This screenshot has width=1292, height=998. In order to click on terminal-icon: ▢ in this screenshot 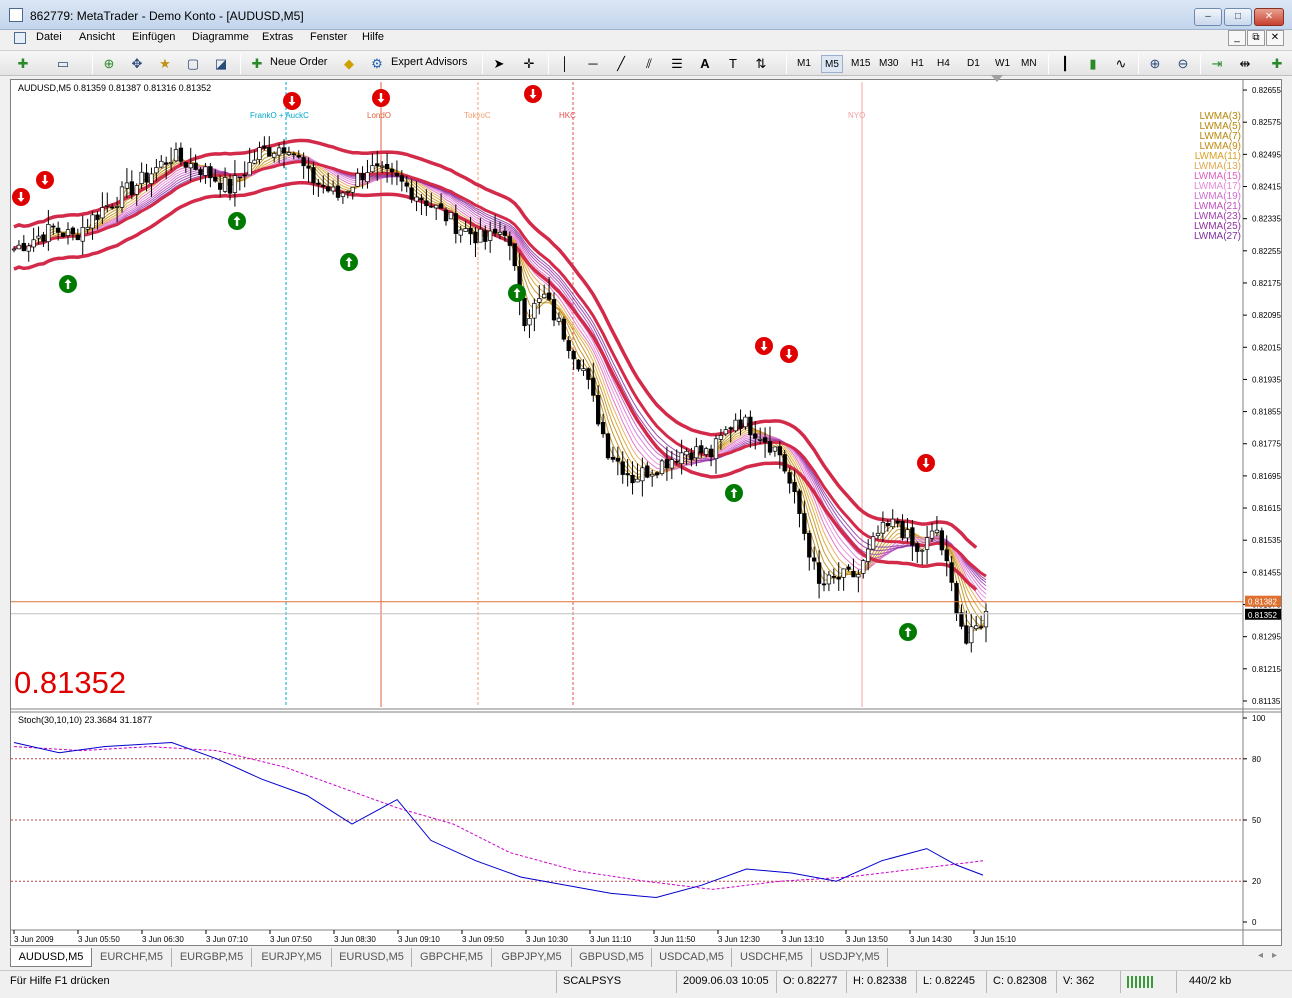, I will do `click(193, 64)`.